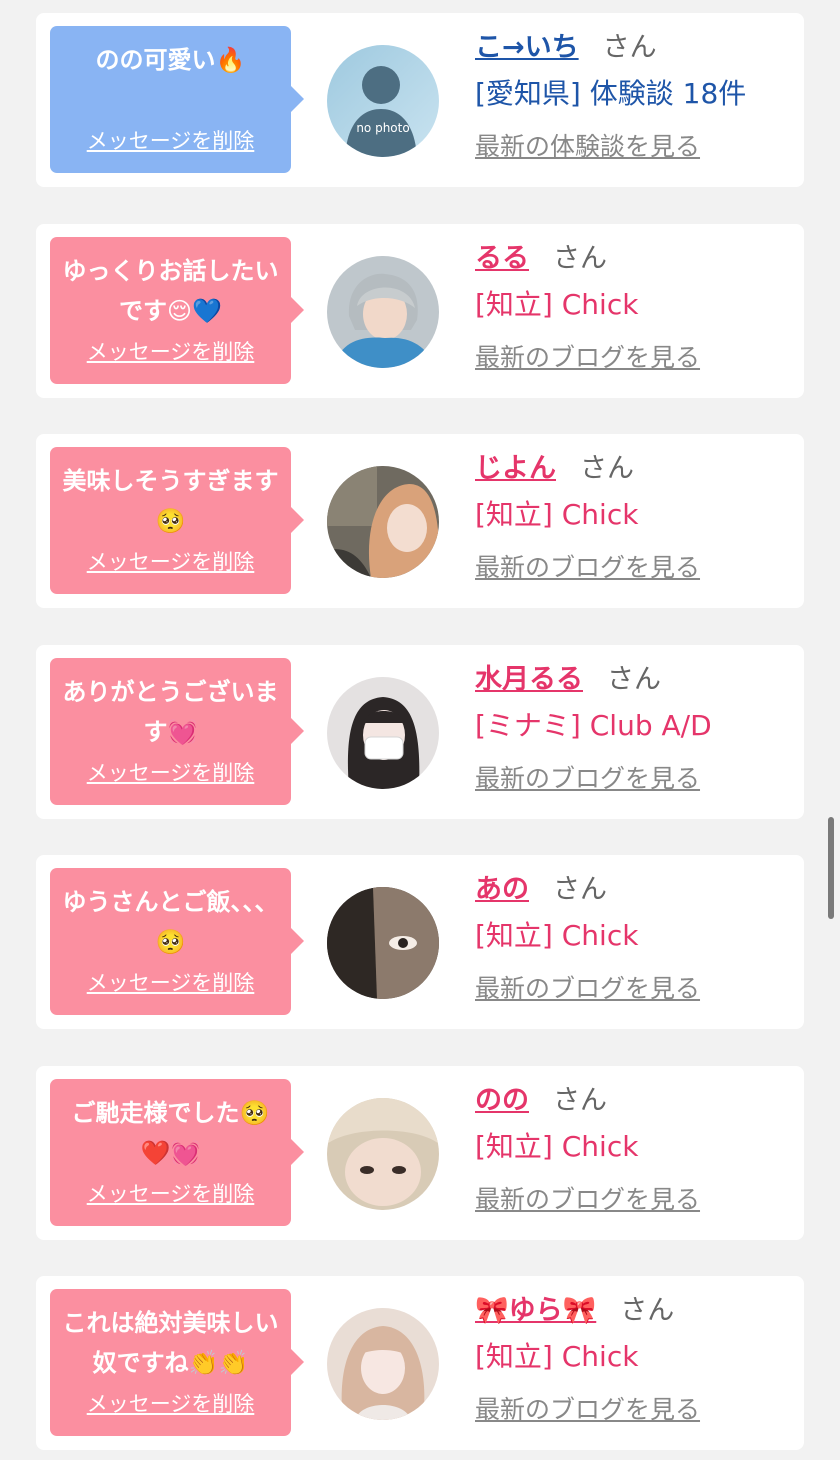 The width and height of the screenshot is (840, 1460). Describe the element at coordinates (535, 1310) in the screenshot. I see `user-name-link: 🎀ゆら🎀` at that location.